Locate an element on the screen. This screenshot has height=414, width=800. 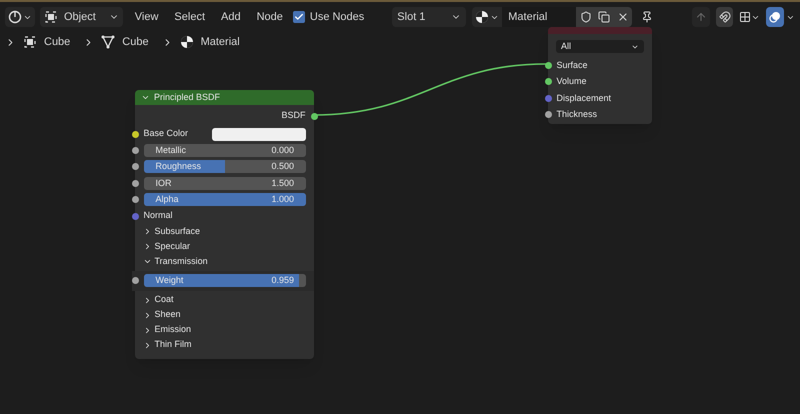
menu-item: Select is located at coordinates (189, 17).